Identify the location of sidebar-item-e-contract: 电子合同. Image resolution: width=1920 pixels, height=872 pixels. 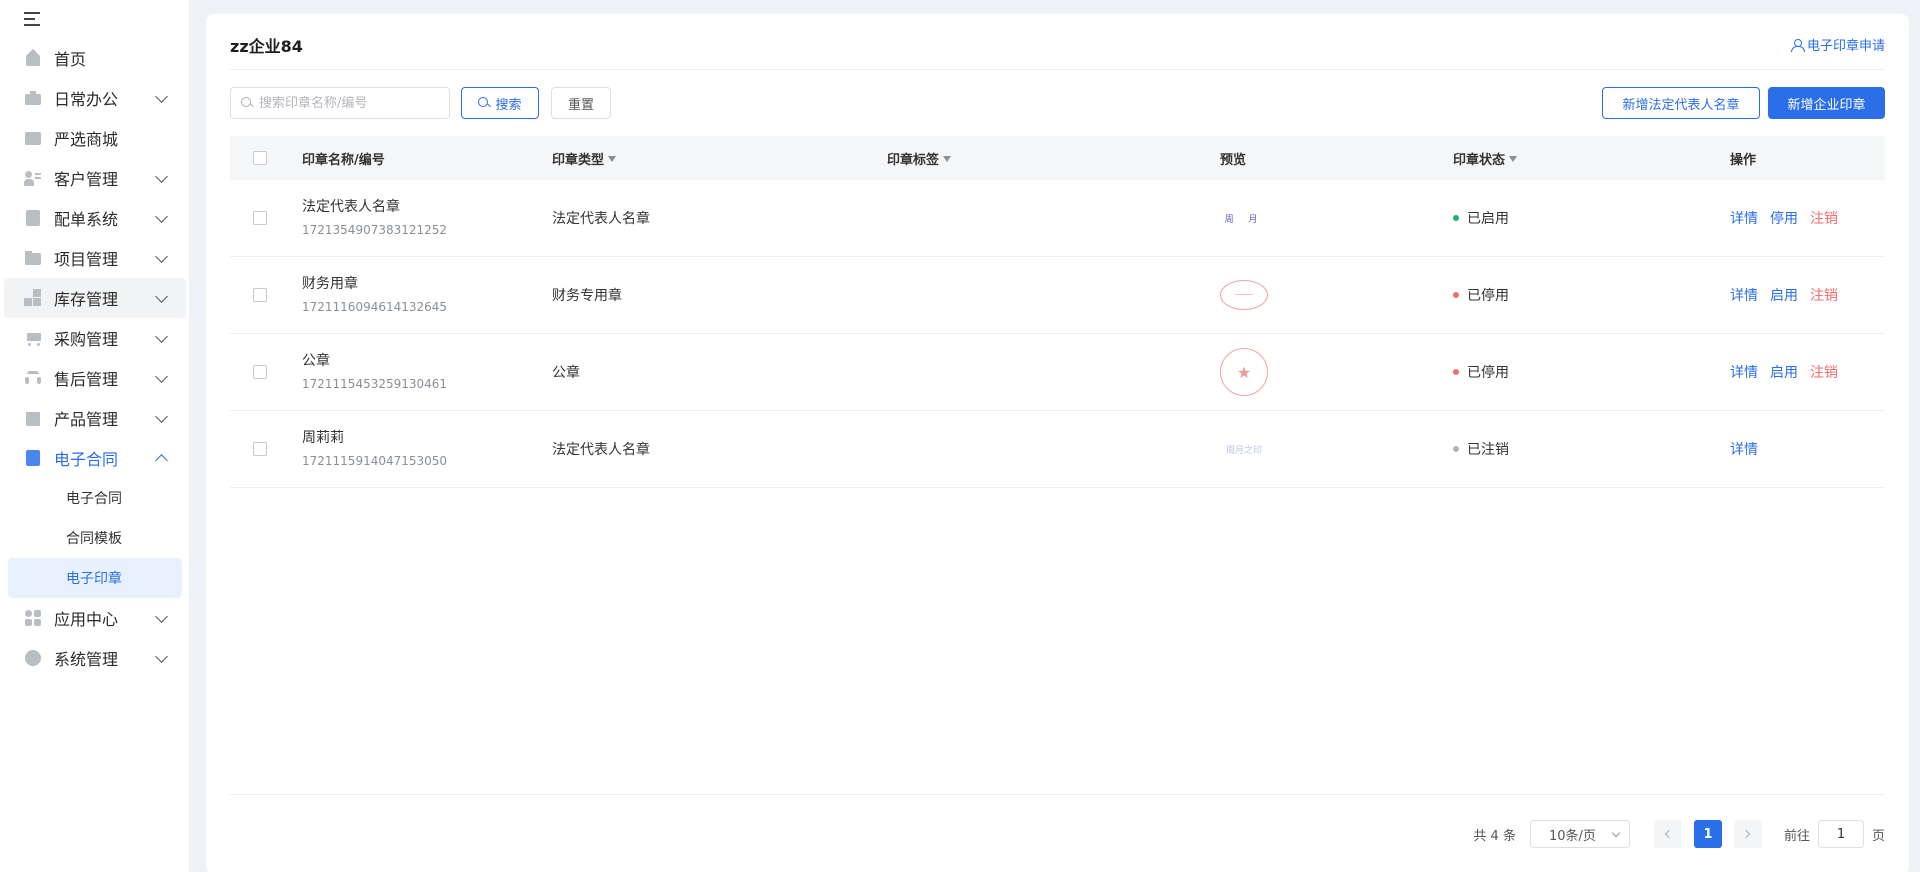
(95, 458).